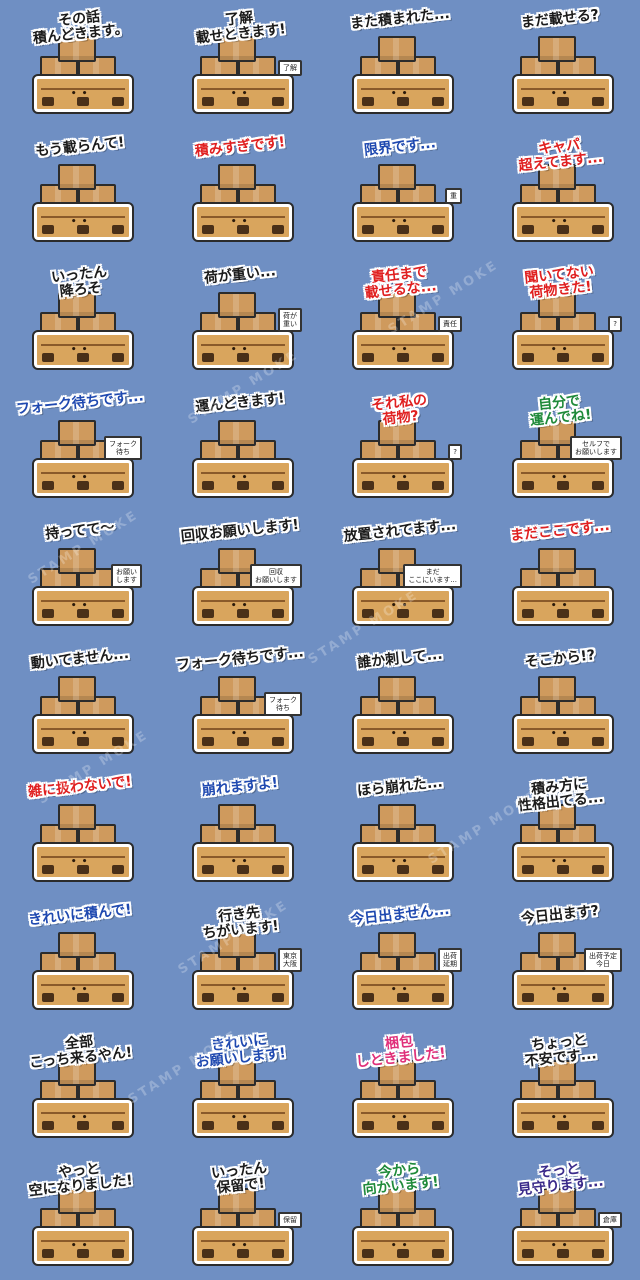  What do you see at coordinates (240, 1088) in the screenshot?
I see `sticker-cell: • • きれいに お願いします!` at bounding box center [240, 1088].